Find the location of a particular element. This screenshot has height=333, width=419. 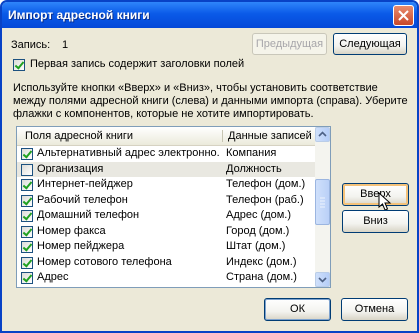

list-item: Интернет-пейджер Телефон (дом.) is located at coordinates (167, 185).